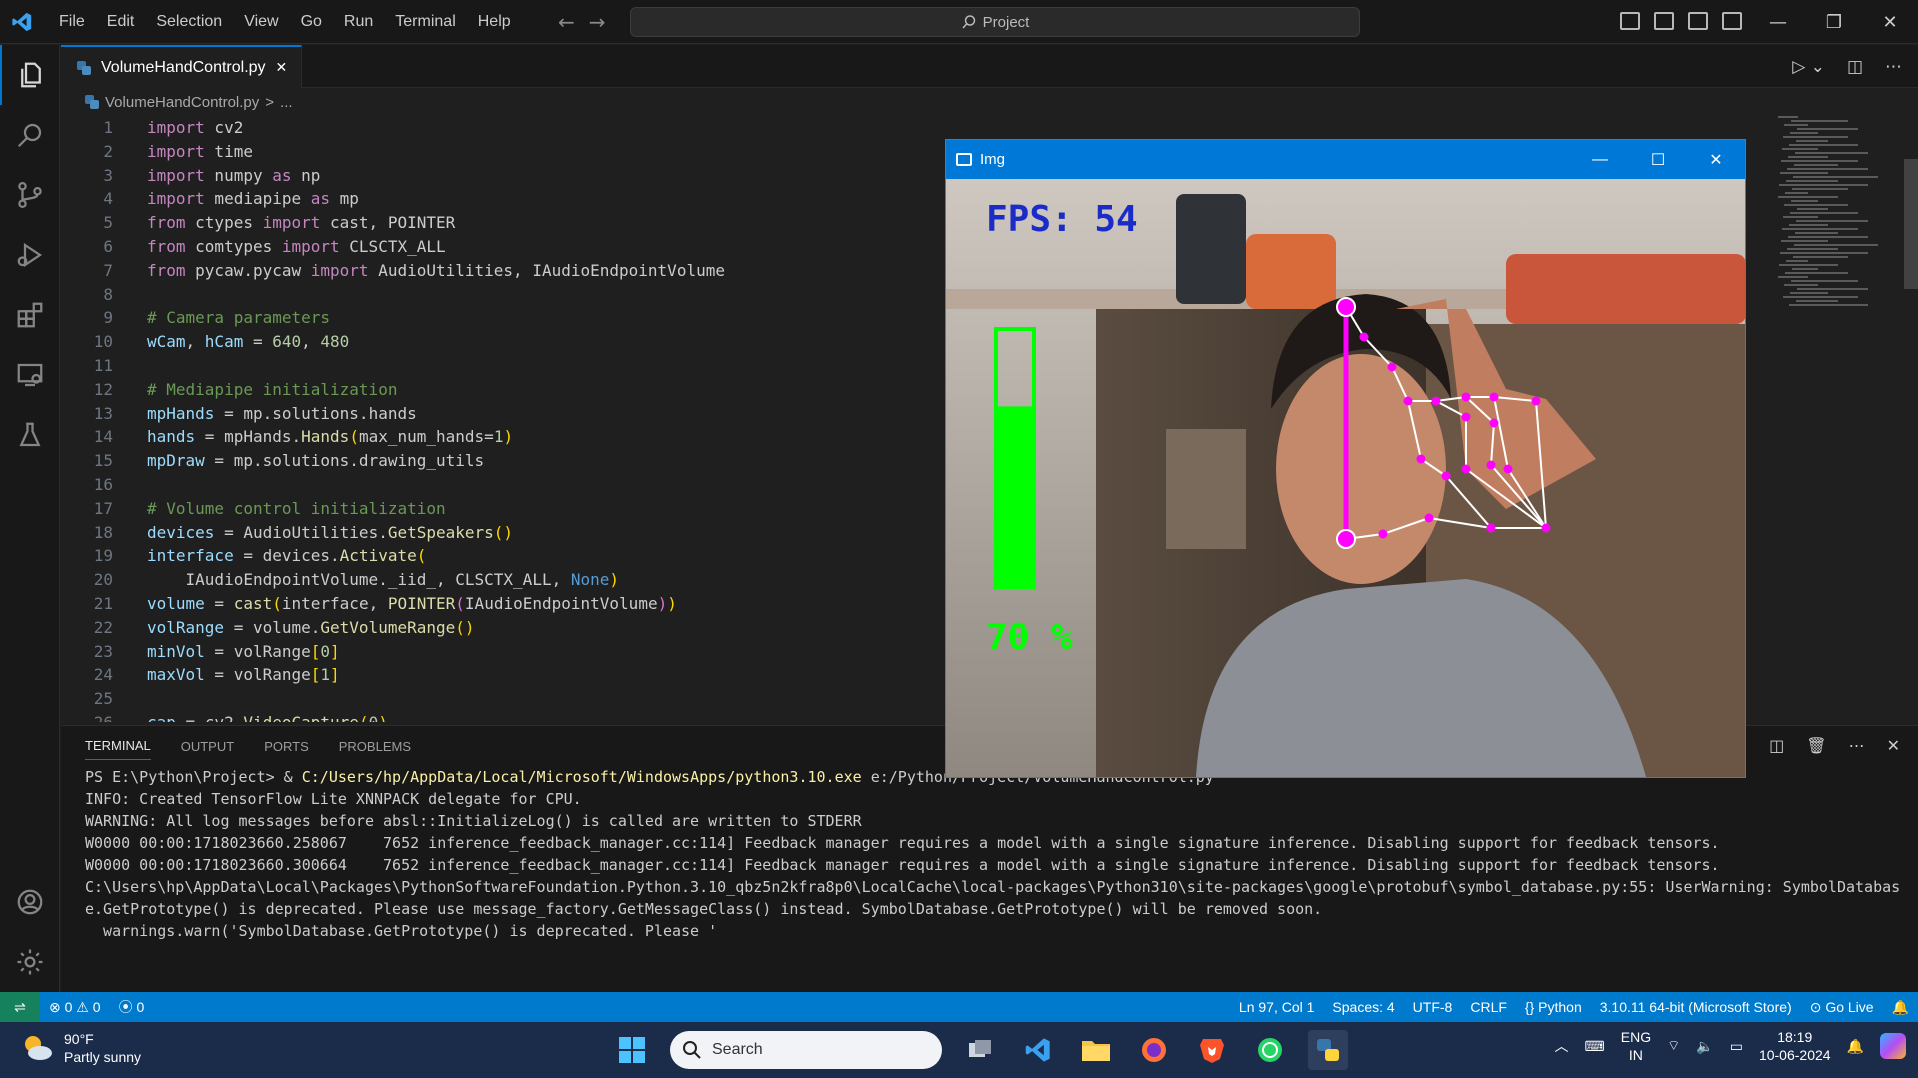 This screenshot has width=1918, height=1078. Describe the element at coordinates (501, 533) in the screenshot. I see `code-line: 18 devices = AudioUtilities.GetSpeakers()` at that location.